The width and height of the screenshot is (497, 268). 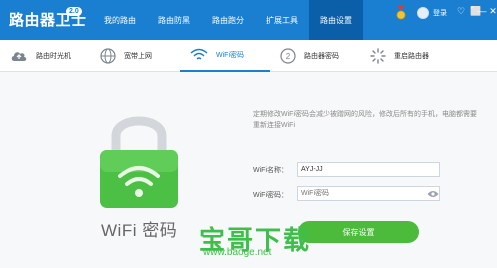 I want to click on tab-label: 路由时光机, so click(x=53, y=56).